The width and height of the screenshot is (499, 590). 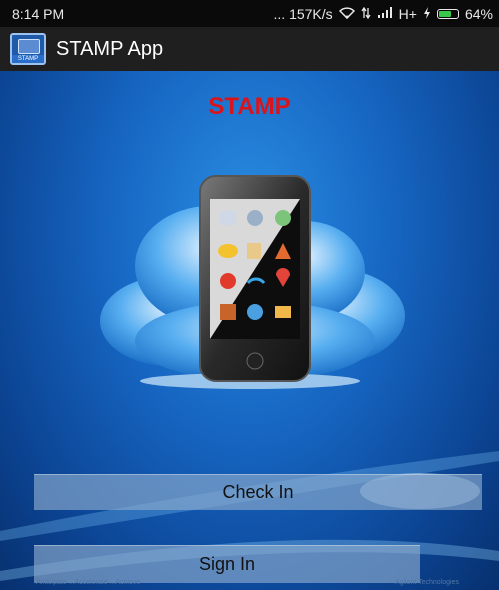 What do you see at coordinates (426, 582) in the screenshot?
I see `footer-right-text: Agilent Technologies` at bounding box center [426, 582].